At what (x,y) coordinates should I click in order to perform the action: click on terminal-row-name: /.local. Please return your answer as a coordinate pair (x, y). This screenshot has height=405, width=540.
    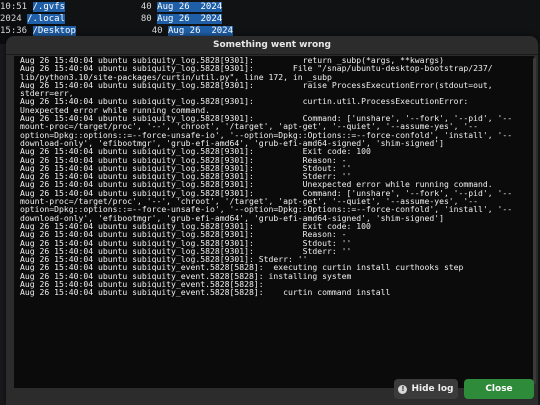
    Looking at the image, I should click on (46, 19).